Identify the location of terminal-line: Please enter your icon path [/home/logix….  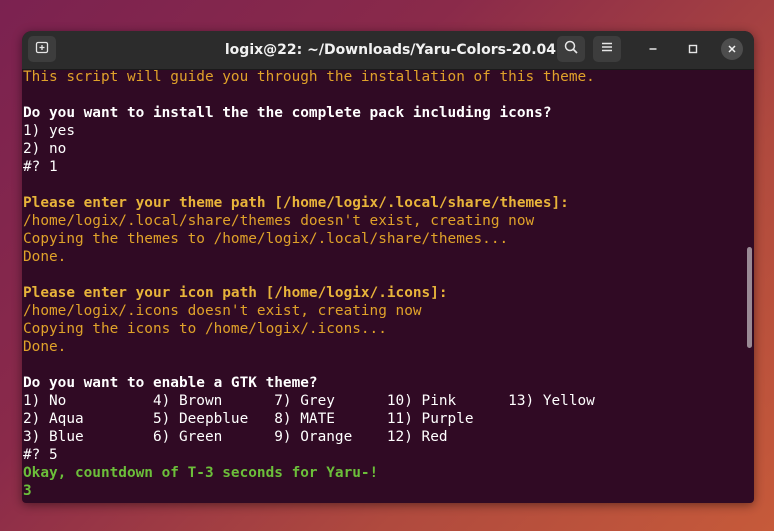
(235, 293).